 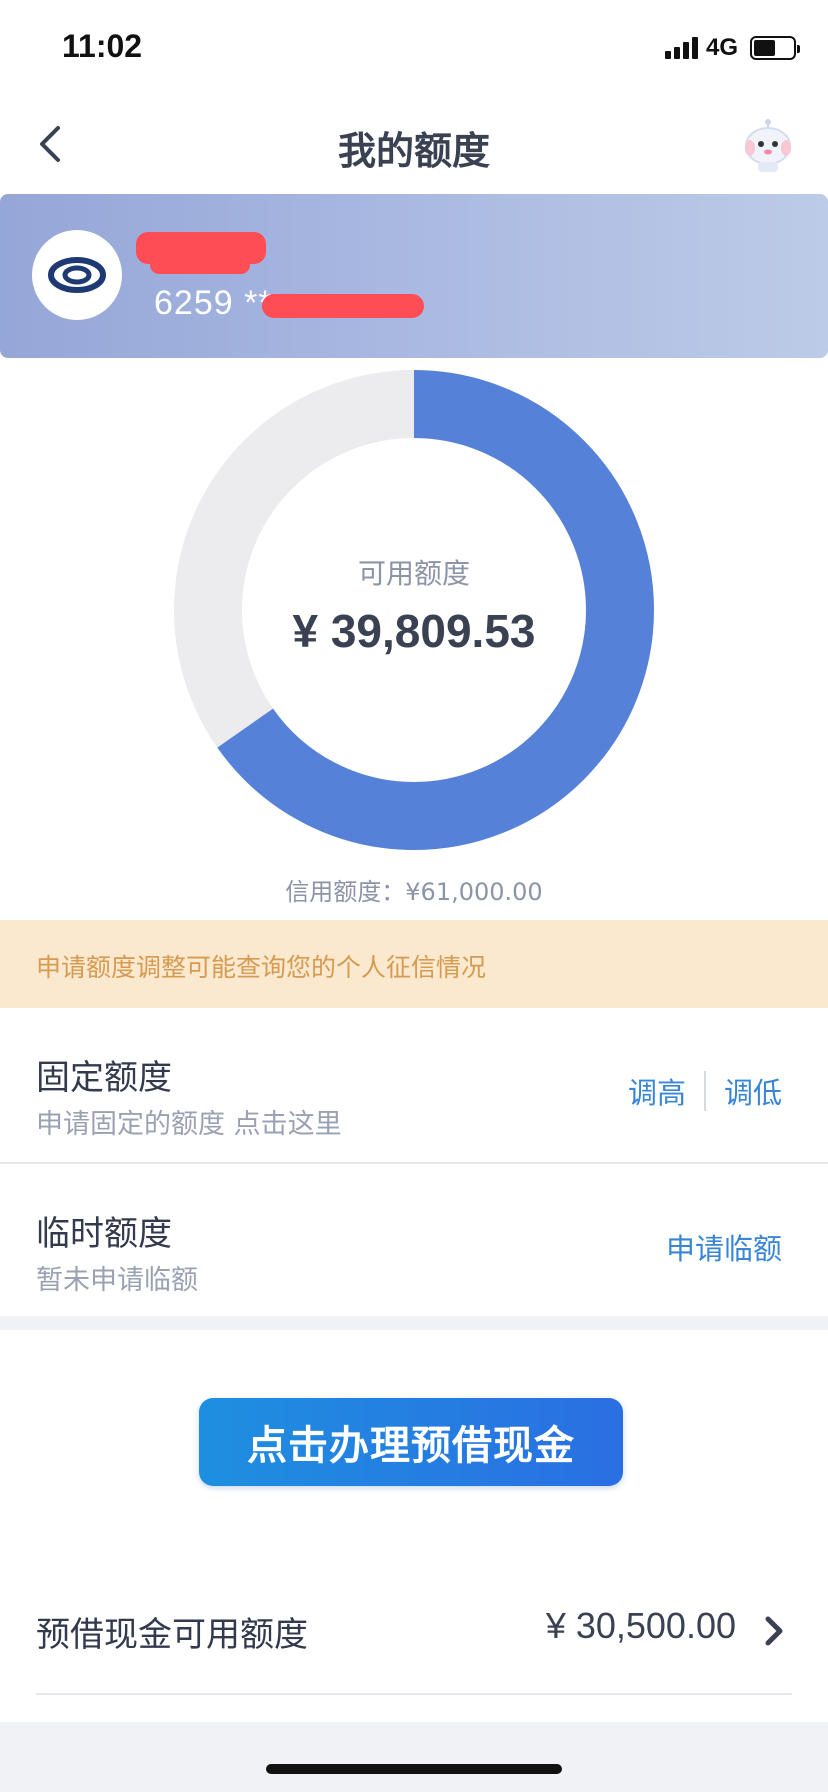 What do you see at coordinates (657, 1091) in the screenshot?
I see `increase-limit-button: 调高` at bounding box center [657, 1091].